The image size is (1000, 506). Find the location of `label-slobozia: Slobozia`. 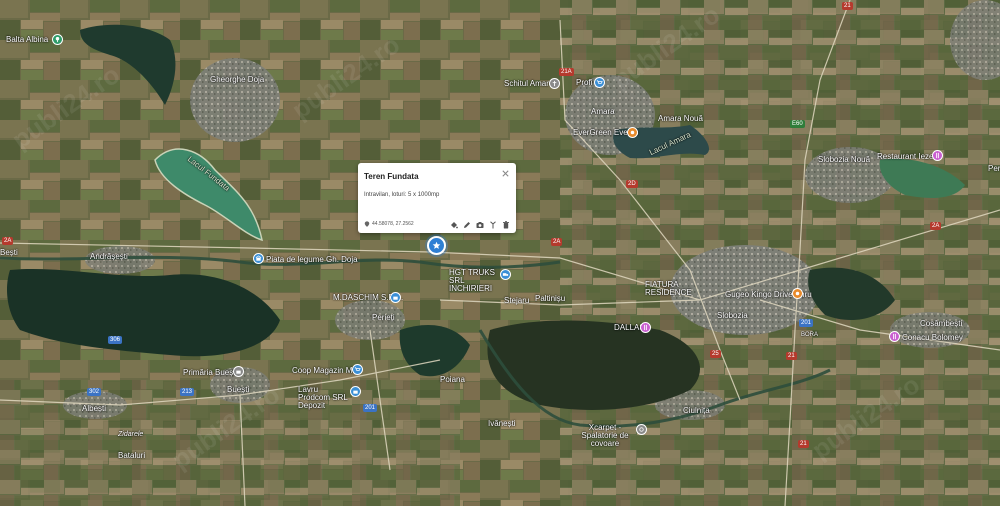

label-slobozia: Slobozia is located at coordinates (732, 315).